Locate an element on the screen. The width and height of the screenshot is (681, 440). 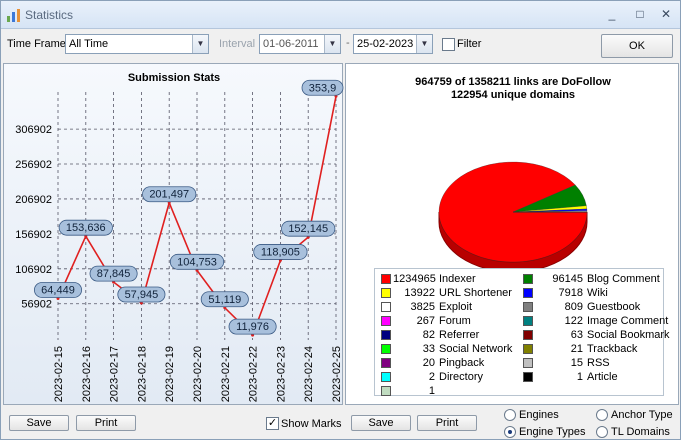
x-tick-label: 2023-02-23 is located at coordinates (281, 374).